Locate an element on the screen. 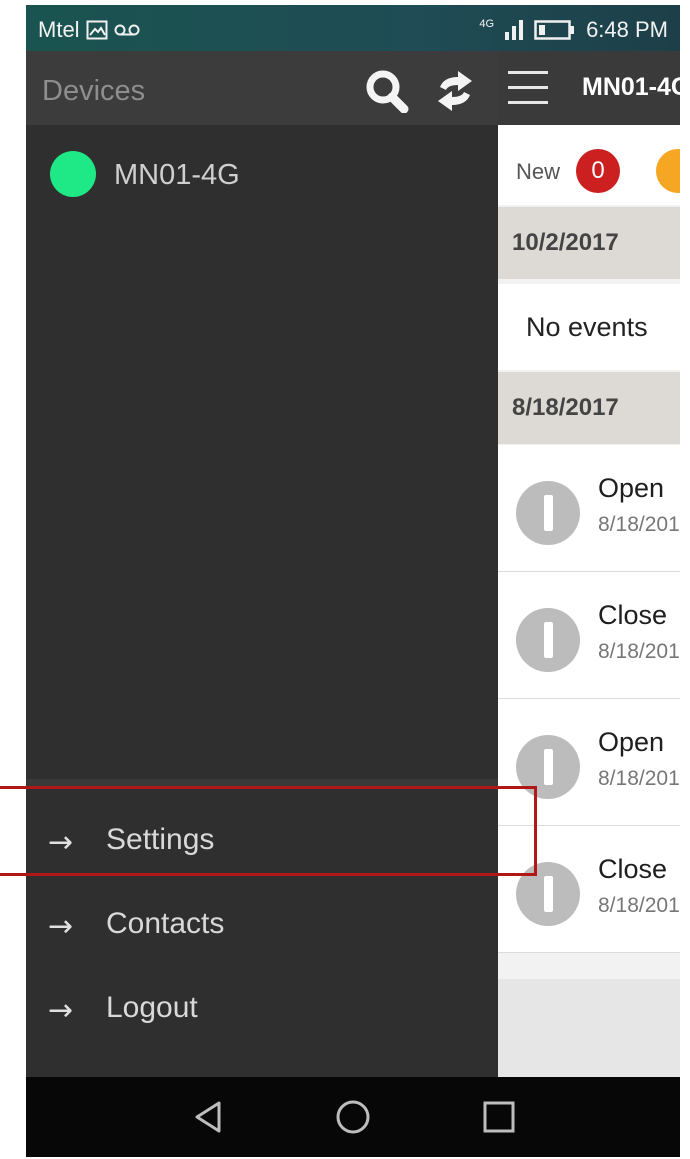 The image size is (690, 1159). search-icon is located at coordinates (388, 91).